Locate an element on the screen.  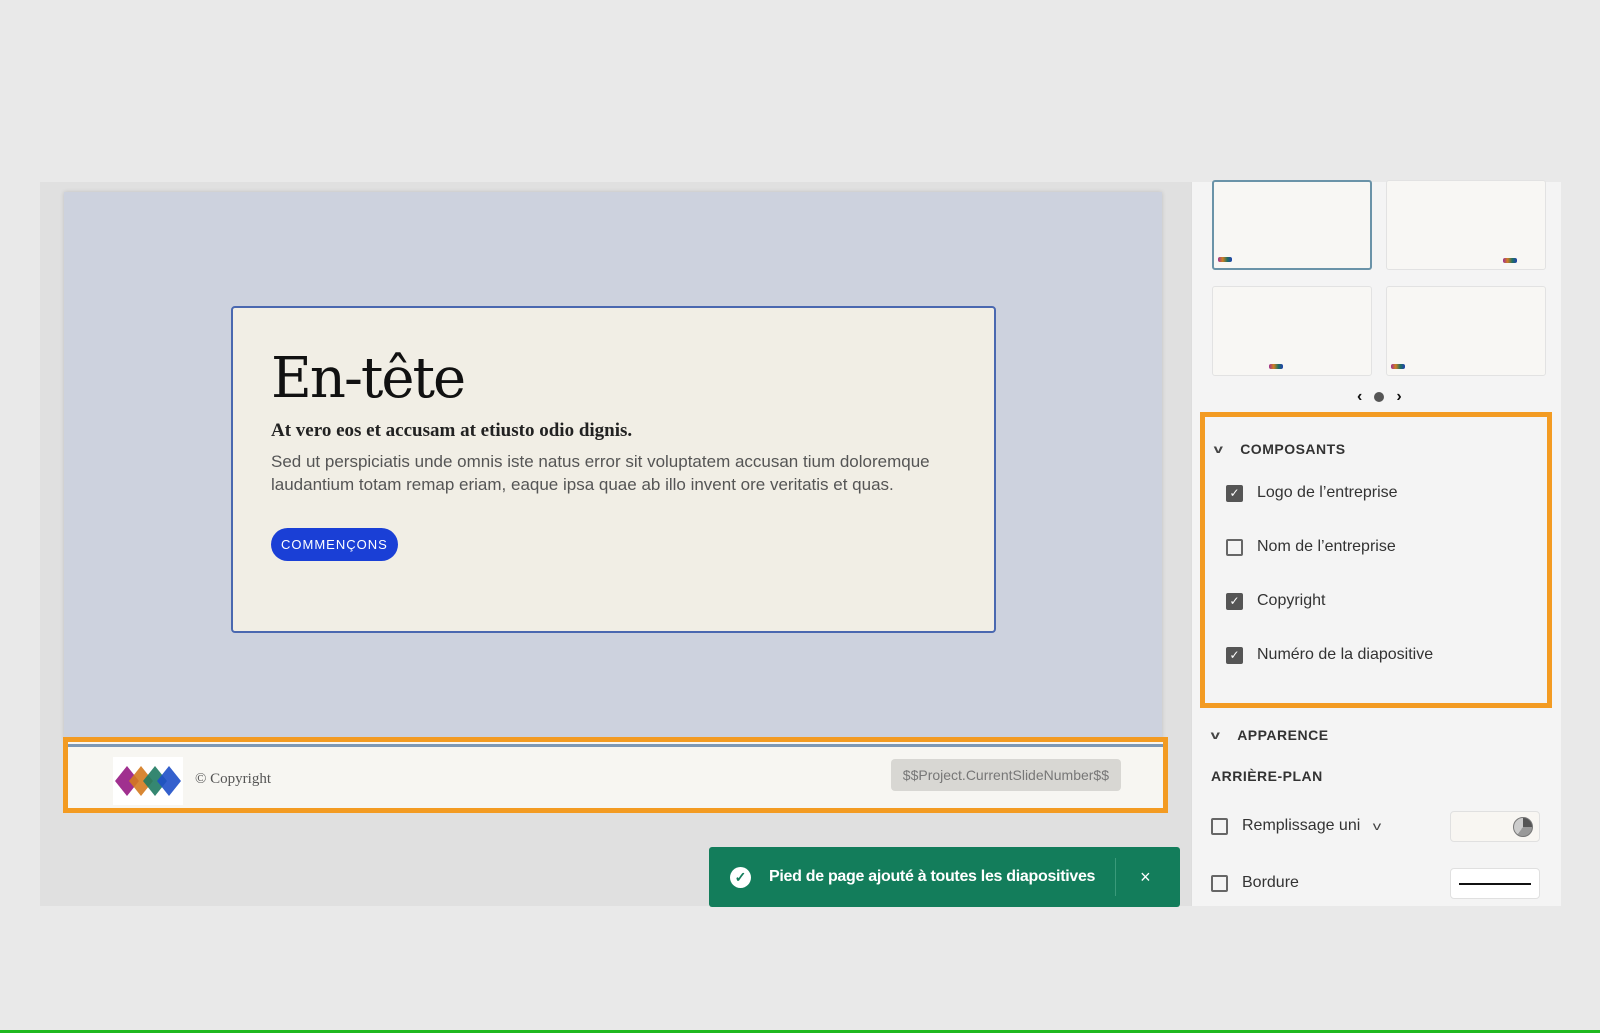
checkbox-label: Logo de l’entreprise is located at coordinates (1327, 492).